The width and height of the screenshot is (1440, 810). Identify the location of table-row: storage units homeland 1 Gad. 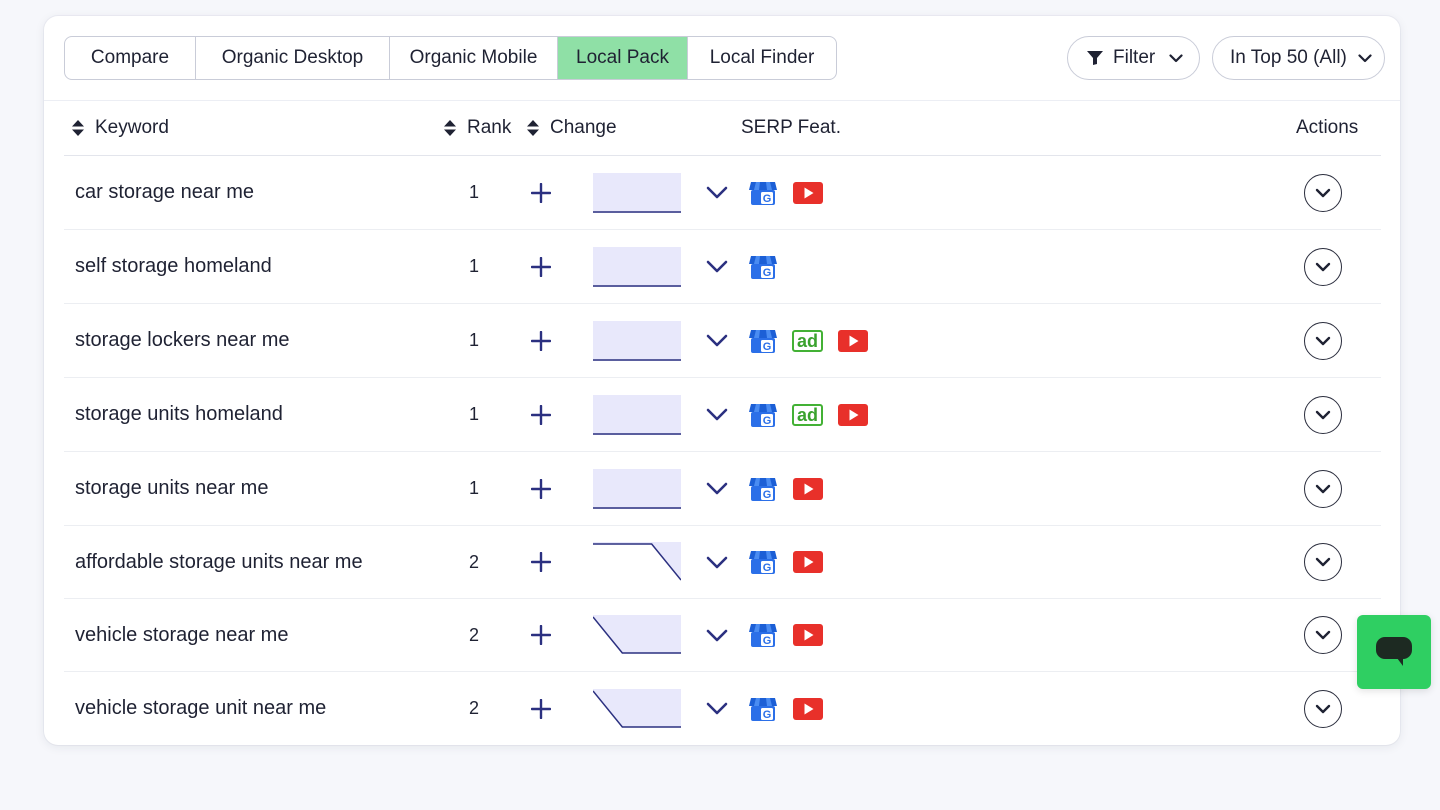
(722, 415).